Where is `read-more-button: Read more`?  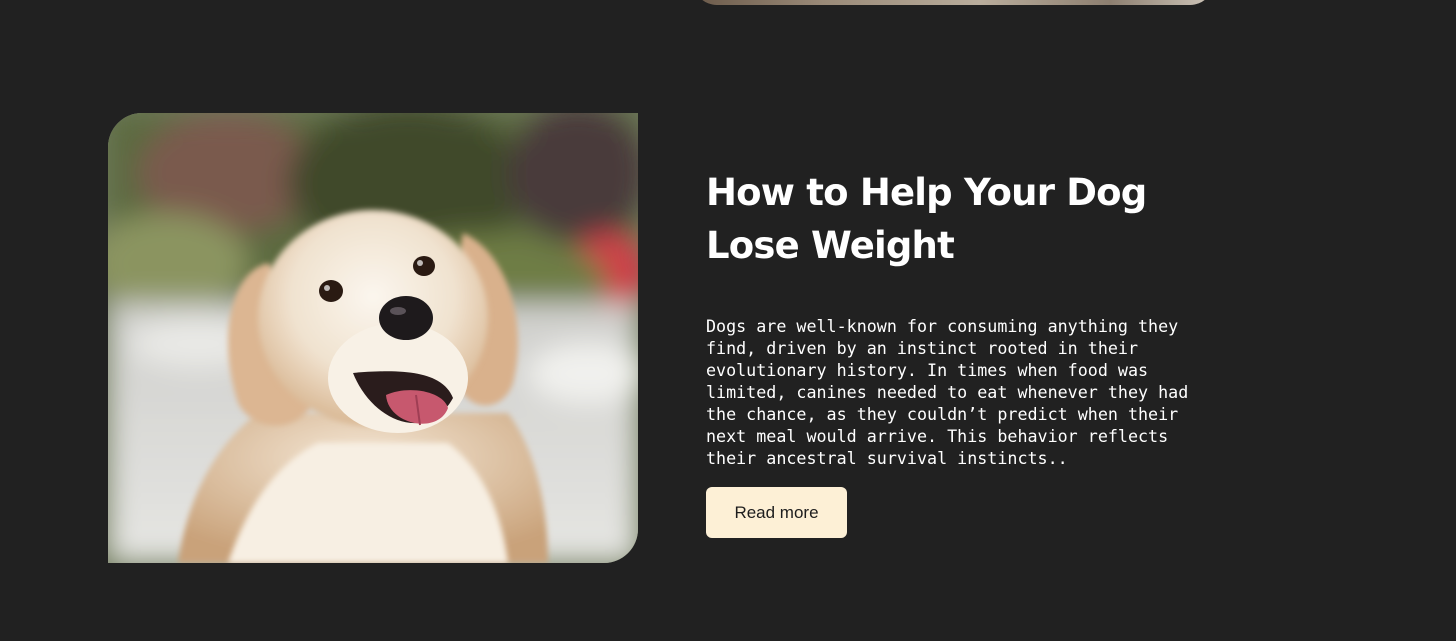 read-more-button: Read more is located at coordinates (776, 512).